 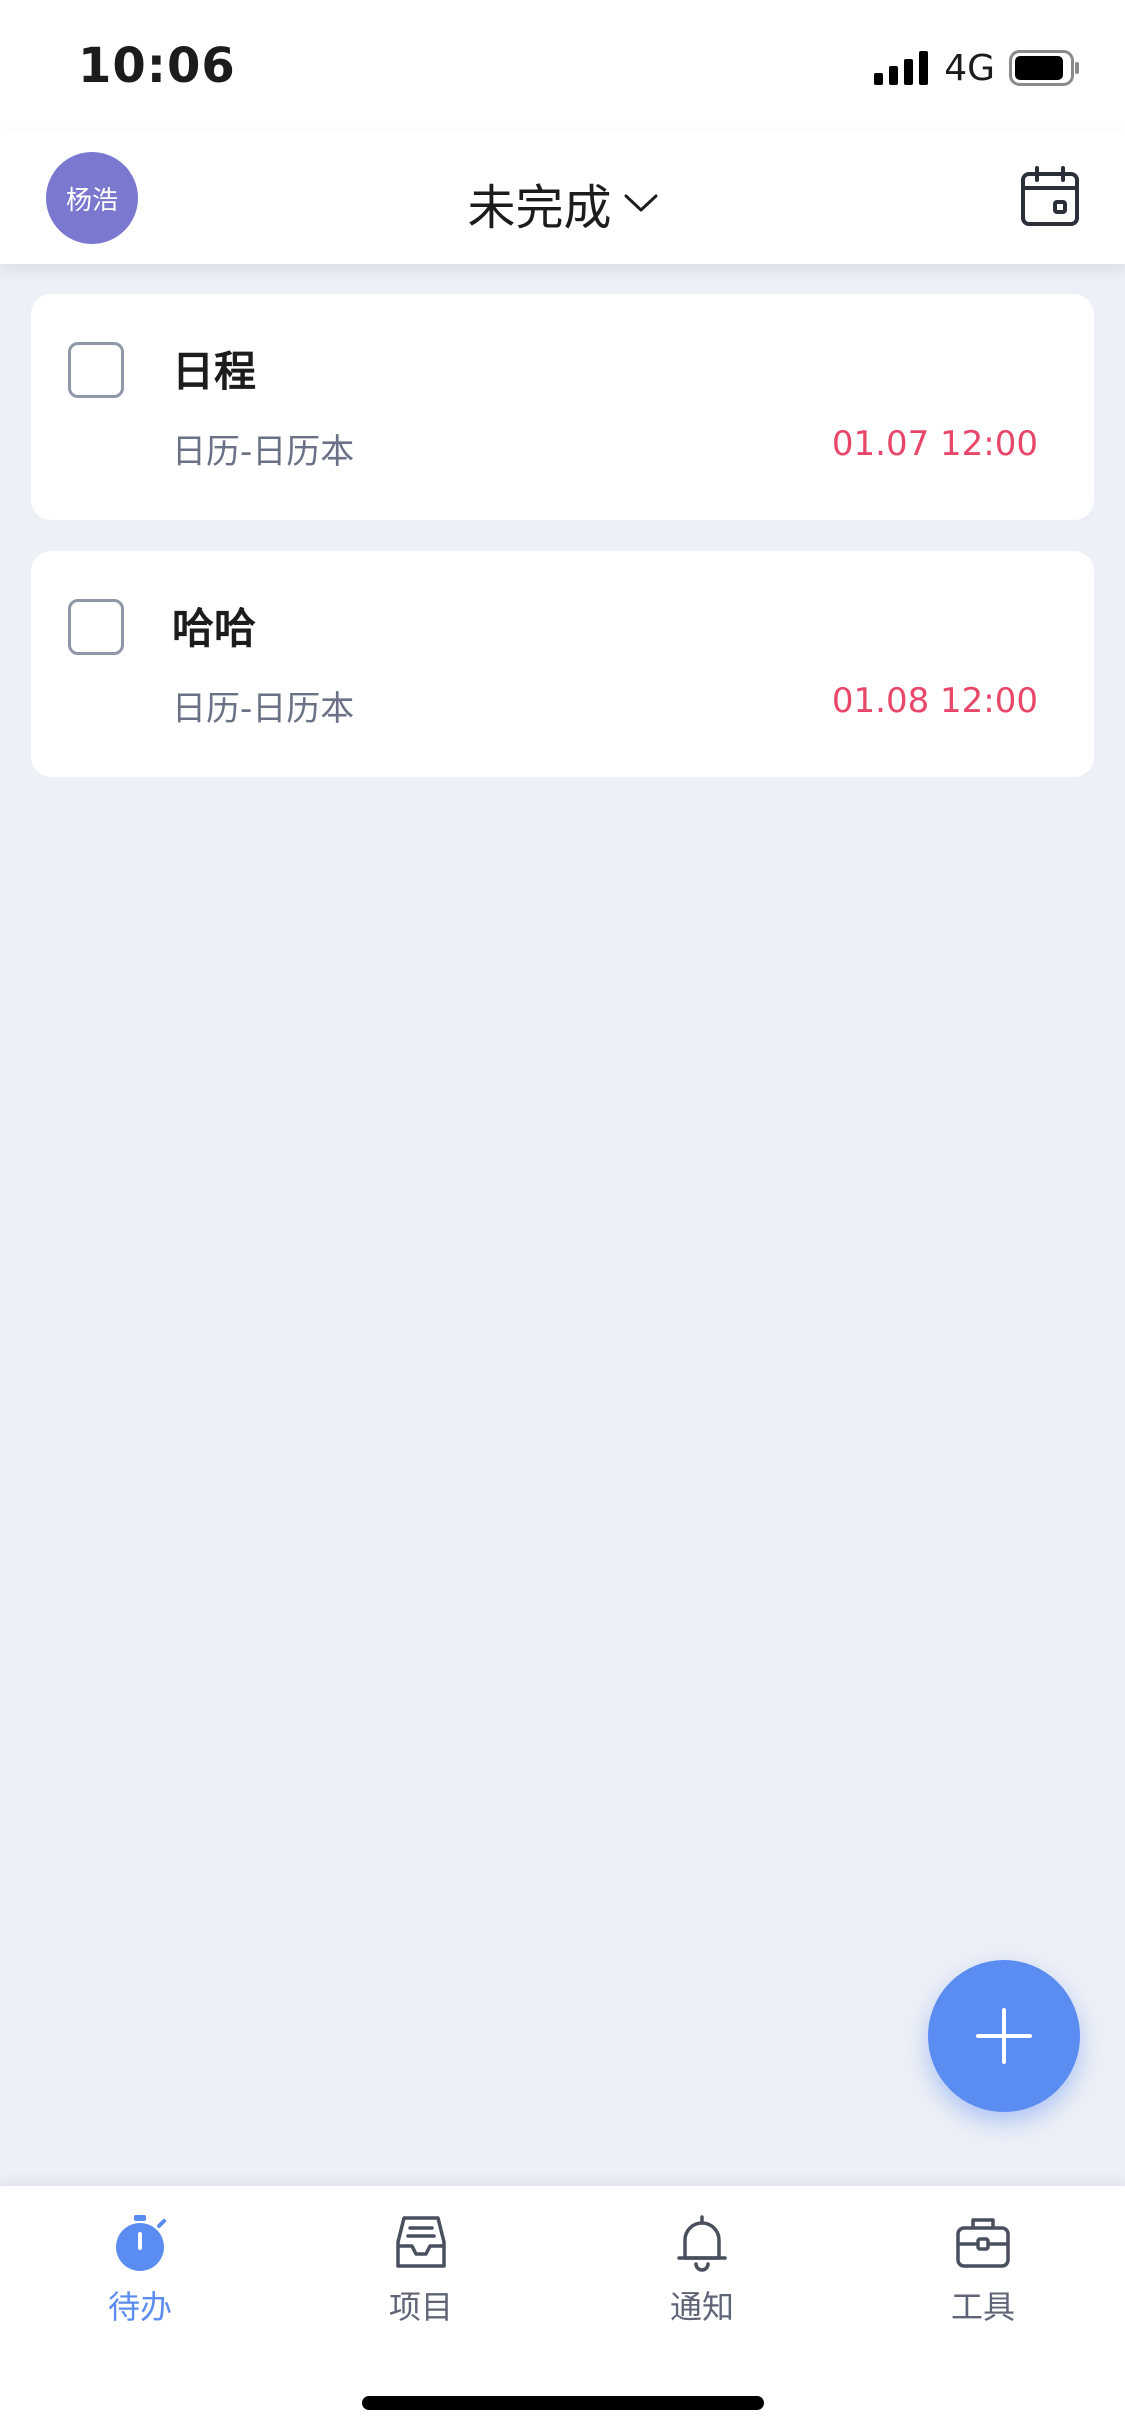 What do you see at coordinates (139, 2307) in the screenshot?
I see `tab-label: 待办` at bounding box center [139, 2307].